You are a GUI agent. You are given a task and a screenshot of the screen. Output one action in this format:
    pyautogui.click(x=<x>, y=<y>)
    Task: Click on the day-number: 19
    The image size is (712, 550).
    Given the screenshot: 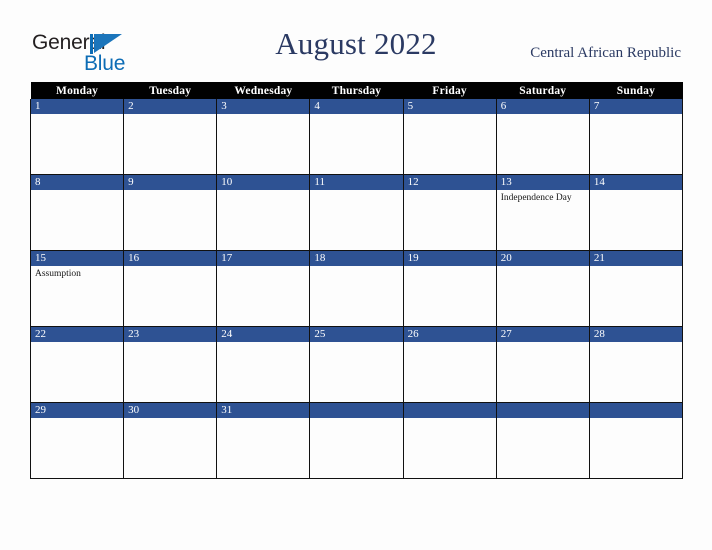 What is the action you would take?
    pyautogui.click(x=449, y=258)
    